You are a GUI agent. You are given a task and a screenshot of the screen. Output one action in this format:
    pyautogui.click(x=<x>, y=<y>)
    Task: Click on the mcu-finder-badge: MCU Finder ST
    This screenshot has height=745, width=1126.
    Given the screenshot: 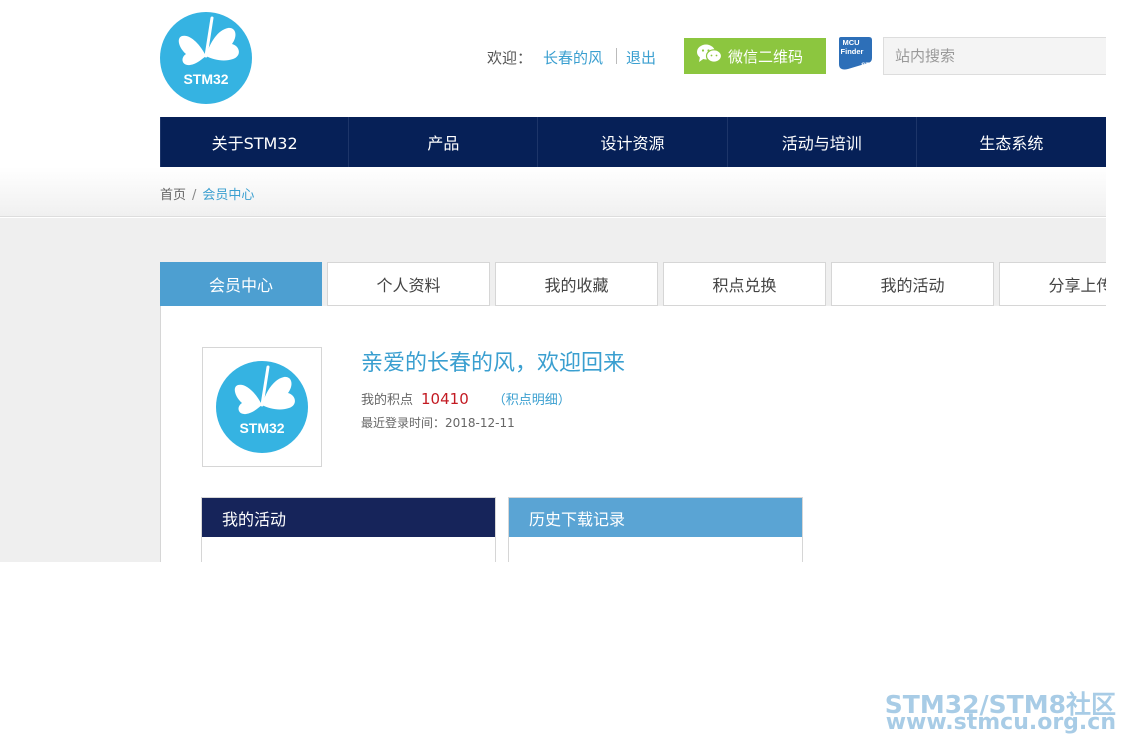 What is the action you would take?
    pyautogui.click(x=855, y=54)
    